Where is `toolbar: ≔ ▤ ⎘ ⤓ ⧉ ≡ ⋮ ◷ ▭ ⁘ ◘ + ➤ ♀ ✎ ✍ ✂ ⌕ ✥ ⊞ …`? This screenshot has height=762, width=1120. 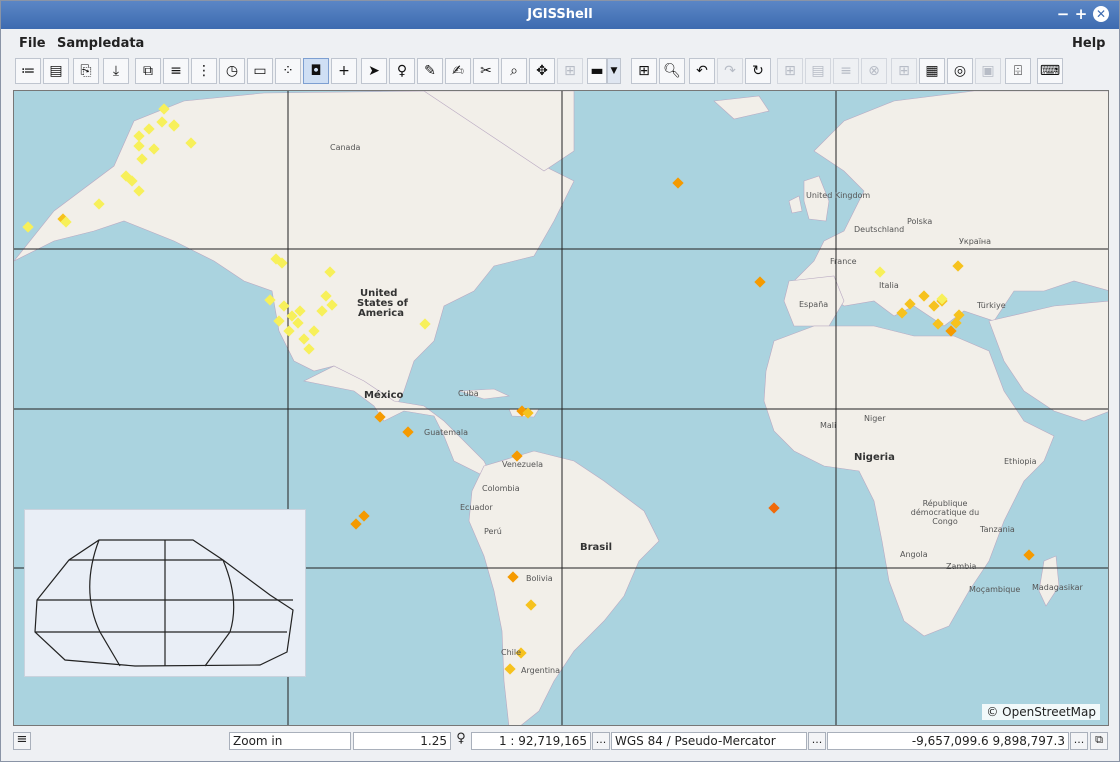 toolbar: ≔ ▤ ⎘ ⤓ ⧉ ≡ ⋮ ◷ ▭ ⁘ ◘ + ➤ ♀ ✎ ✍ ✂ ⌕ ✥ ⊞ … is located at coordinates (541, 72).